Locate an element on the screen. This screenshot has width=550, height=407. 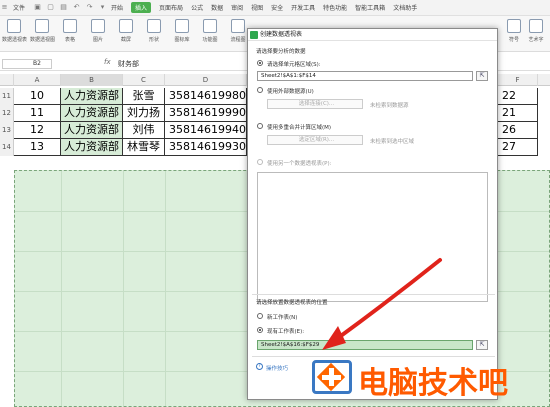
table-cell: 35814619980 is located at coordinates (206, 96).